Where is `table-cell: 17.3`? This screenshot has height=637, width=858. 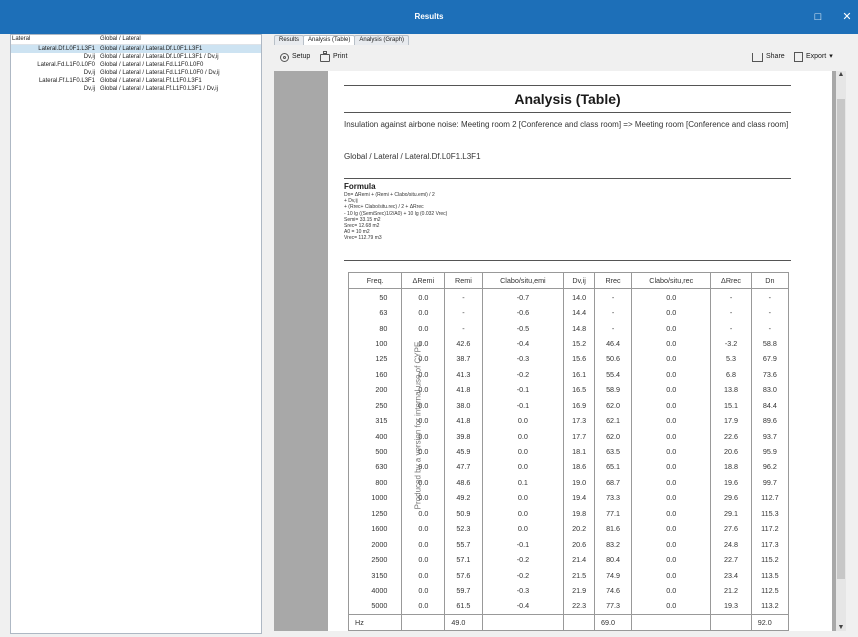
table-cell: 17.3 is located at coordinates (579, 420).